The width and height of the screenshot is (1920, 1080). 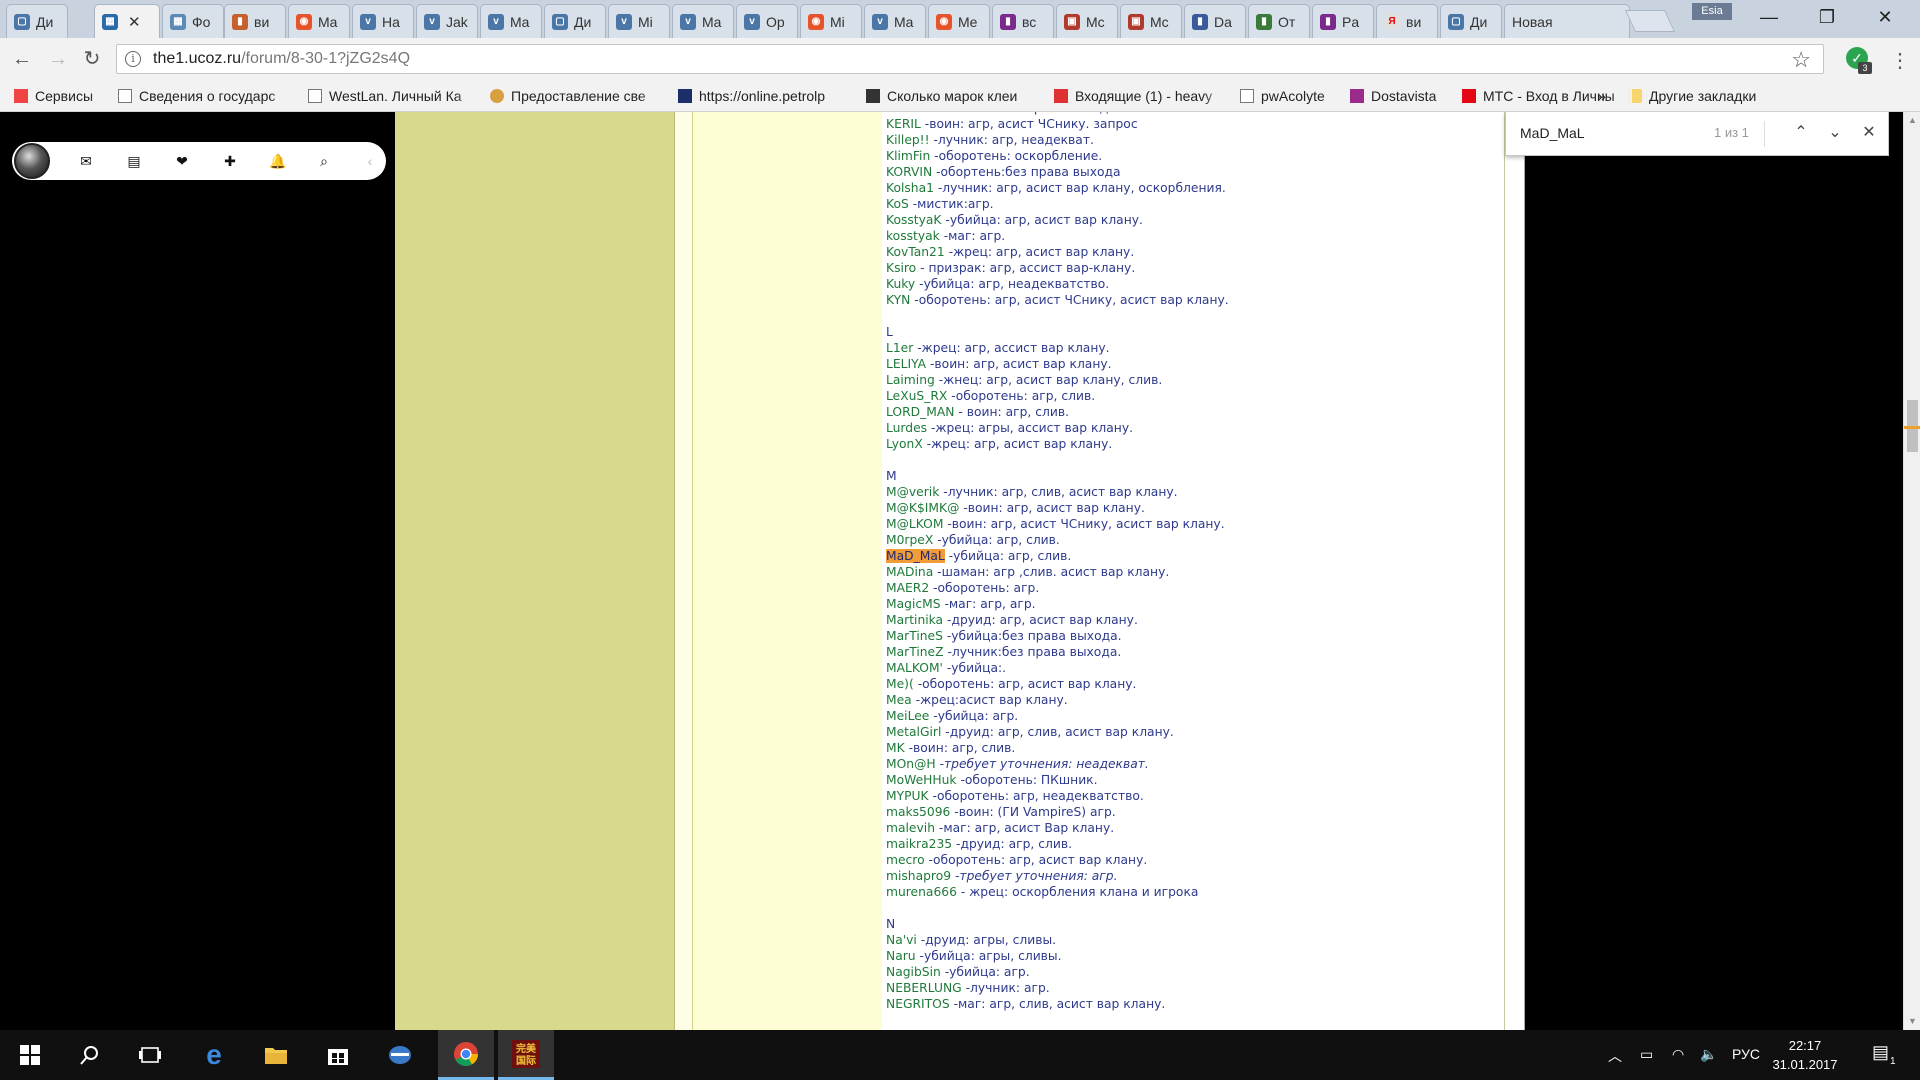 What do you see at coordinates (193, 21) in the screenshot?
I see `browser-tab: ▦ Фо` at bounding box center [193, 21].